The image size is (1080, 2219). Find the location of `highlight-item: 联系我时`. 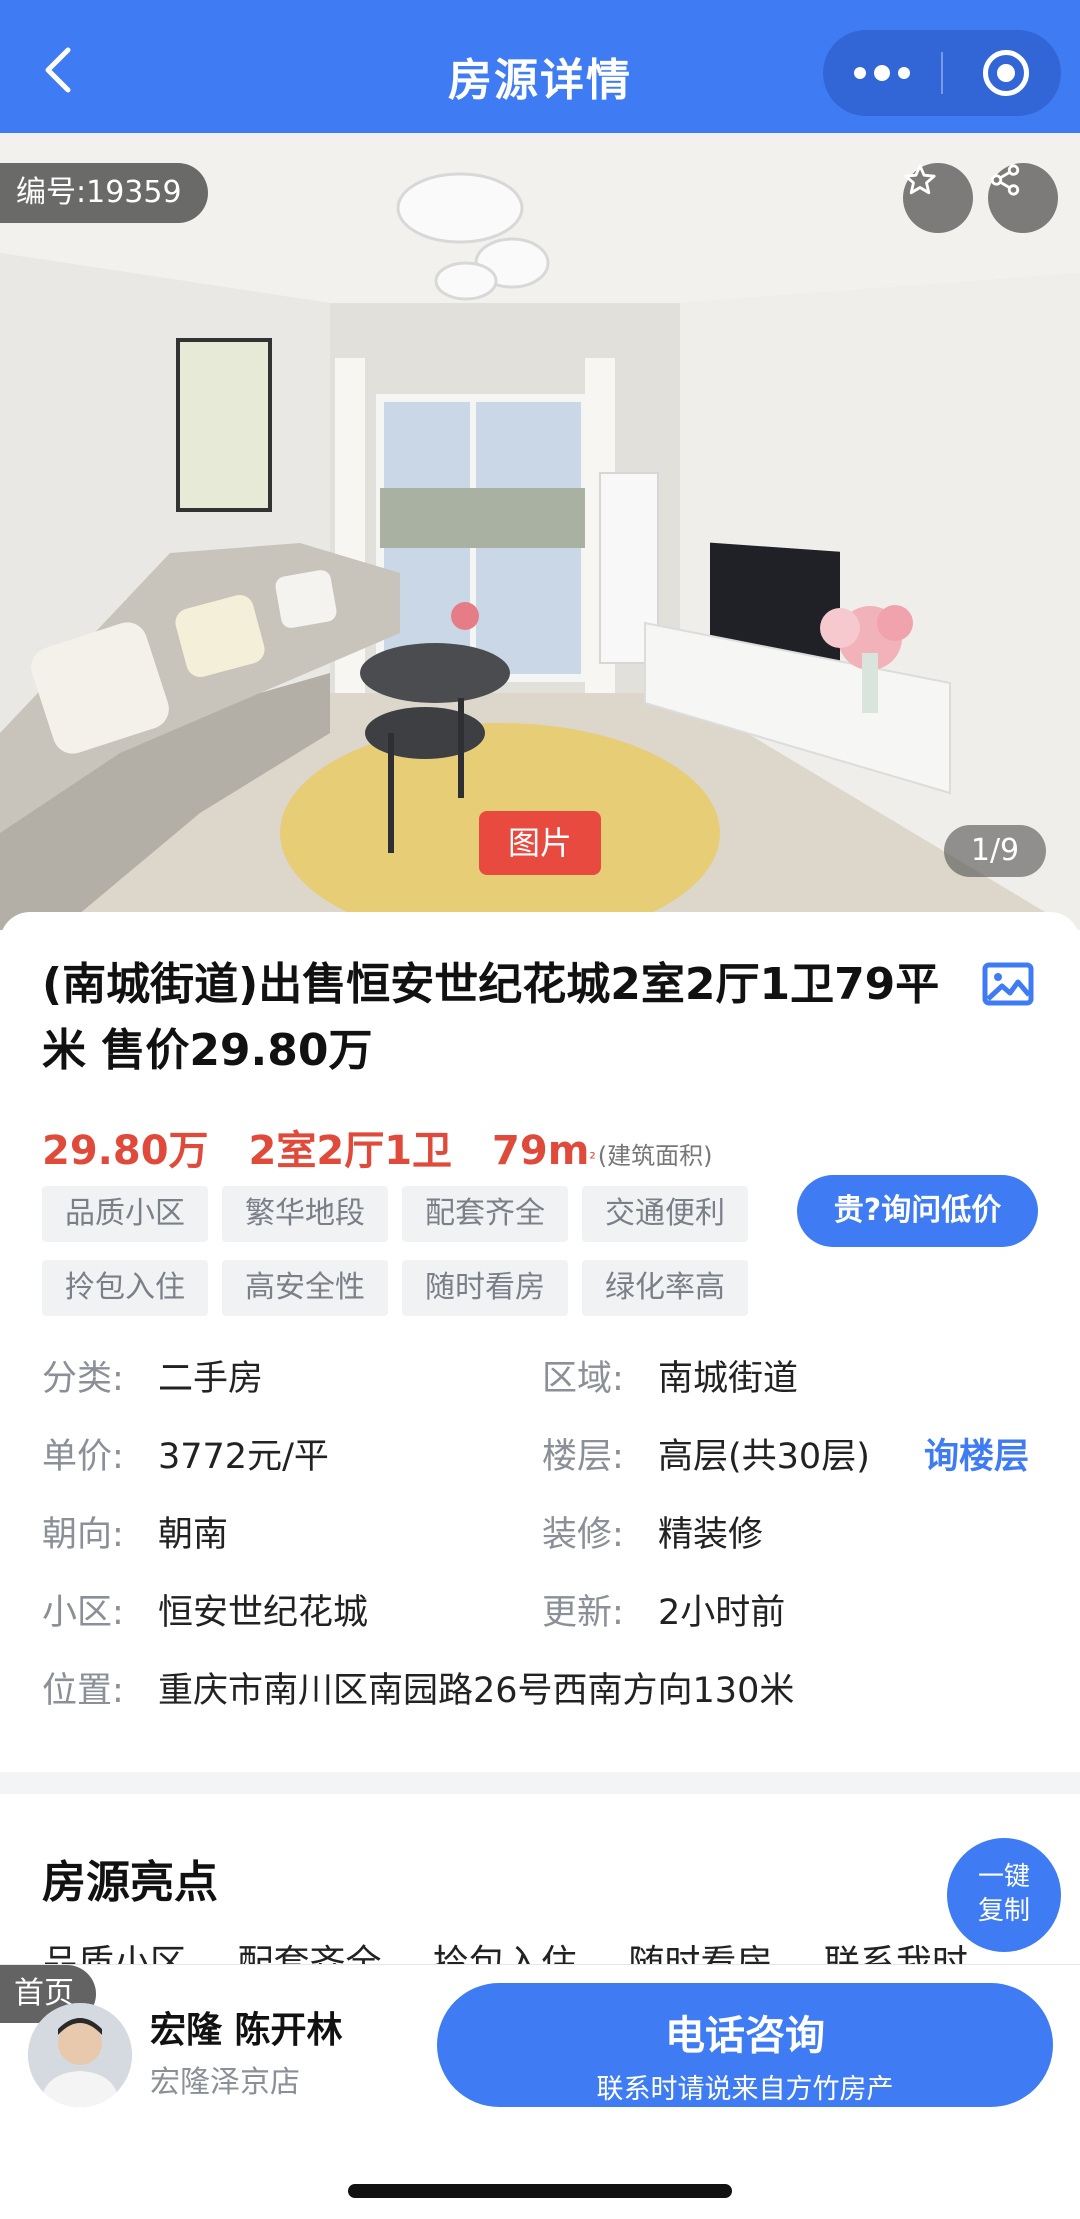

highlight-item: 联系我时 is located at coordinates (895, 1953).